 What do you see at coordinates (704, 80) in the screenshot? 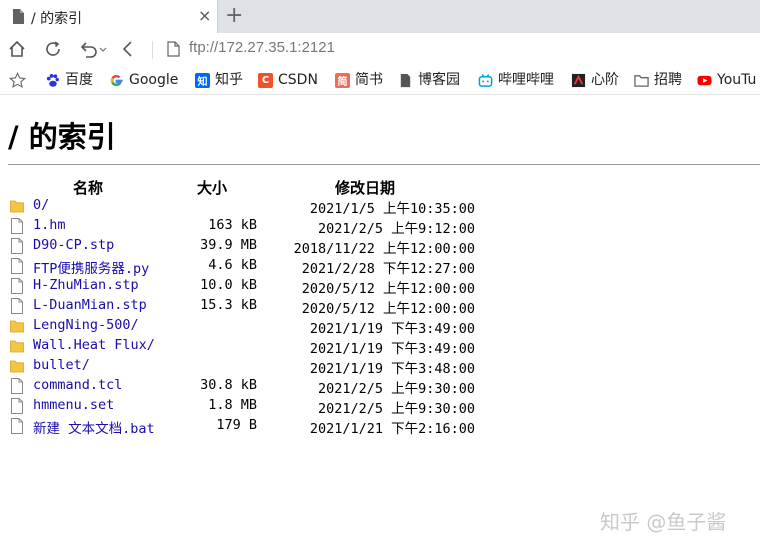
I see `youtube-icon` at bounding box center [704, 80].